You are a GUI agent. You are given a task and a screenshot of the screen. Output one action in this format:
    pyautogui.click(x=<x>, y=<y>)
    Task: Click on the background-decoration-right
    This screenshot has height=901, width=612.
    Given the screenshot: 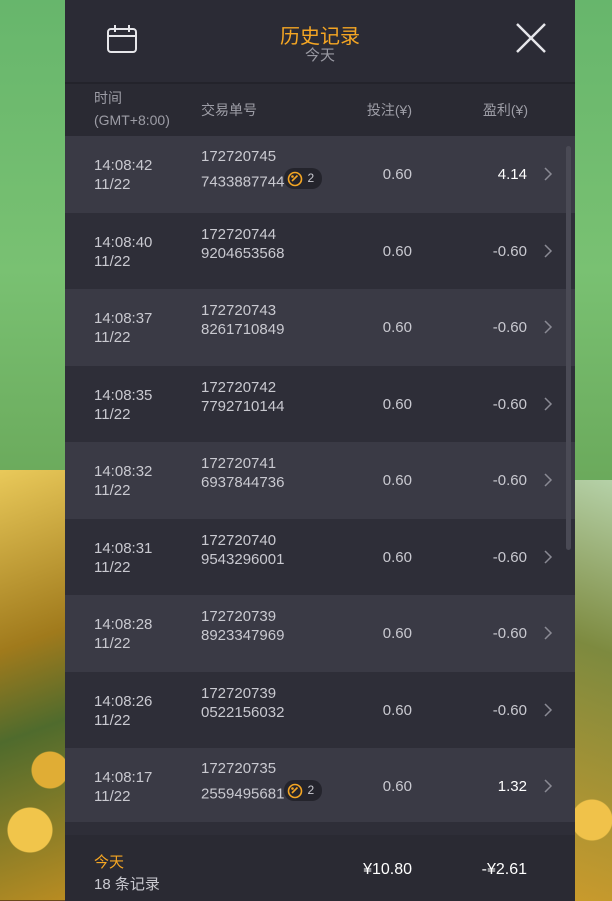 What is the action you would take?
    pyautogui.click(x=592, y=690)
    